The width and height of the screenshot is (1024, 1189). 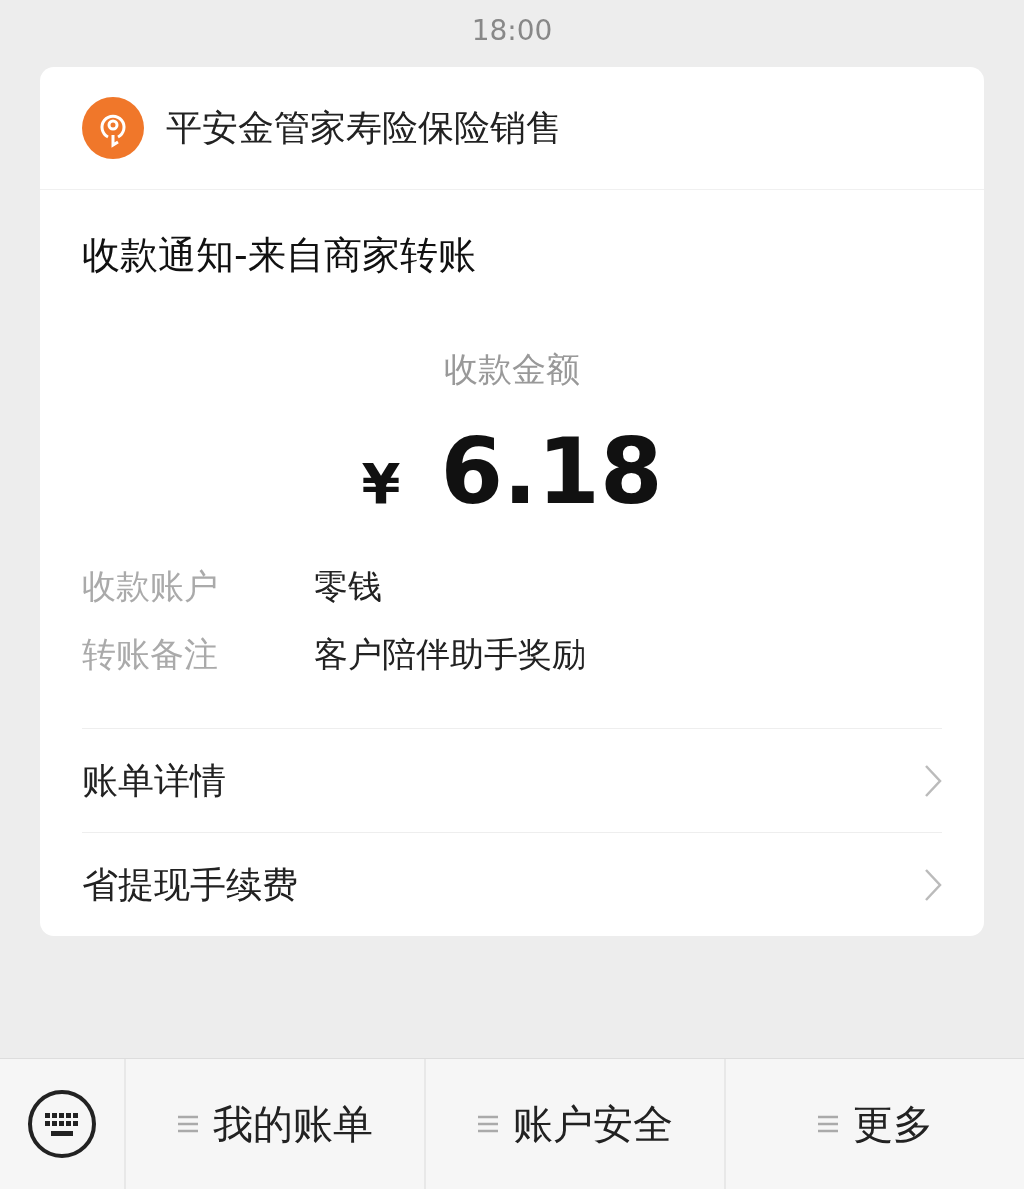 I want to click on field-label: 转账备注, so click(x=150, y=654).